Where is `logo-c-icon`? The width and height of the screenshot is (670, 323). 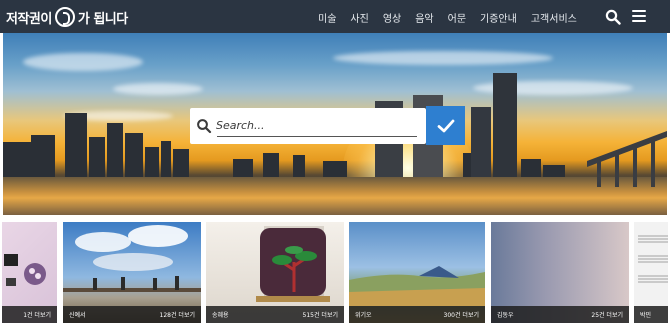
logo-c-icon is located at coordinates (64, 17).